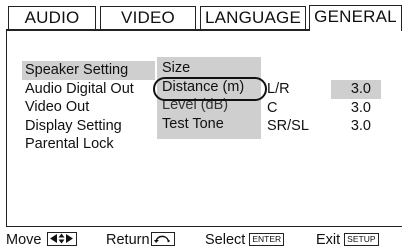 Image resolution: width=402 pixels, height=251 pixels. Describe the element at coordinates (62, 239) in the screenshot. I see `arrow-keys-icon` at that location.